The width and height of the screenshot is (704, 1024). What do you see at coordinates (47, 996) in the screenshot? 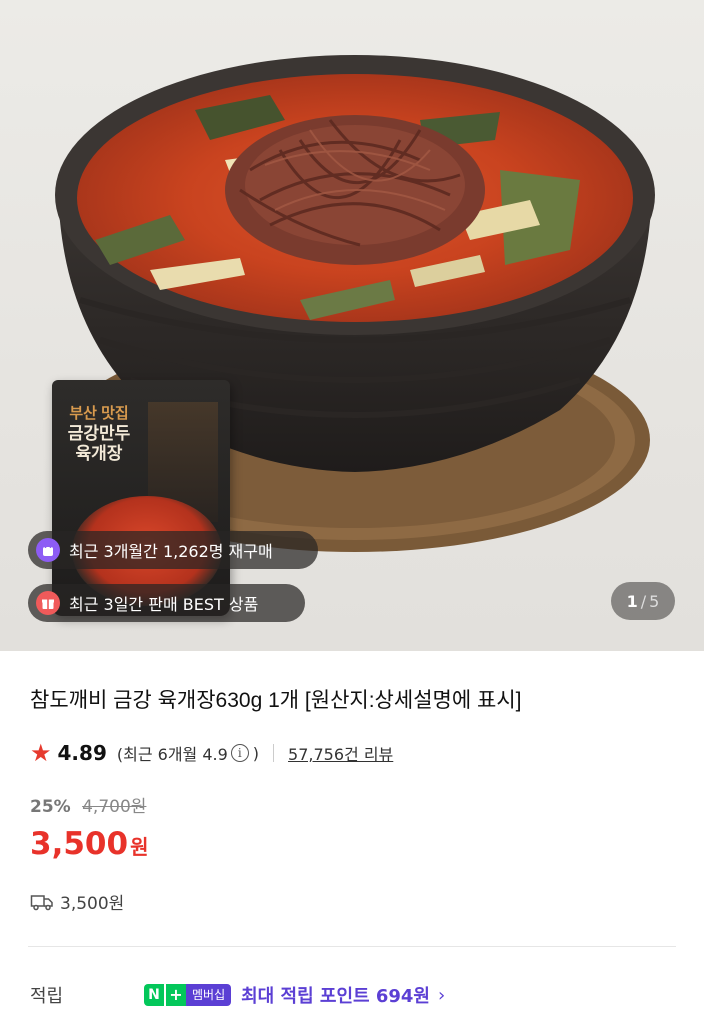
I see `points-label: 적립` at bounding box center [47, 996].